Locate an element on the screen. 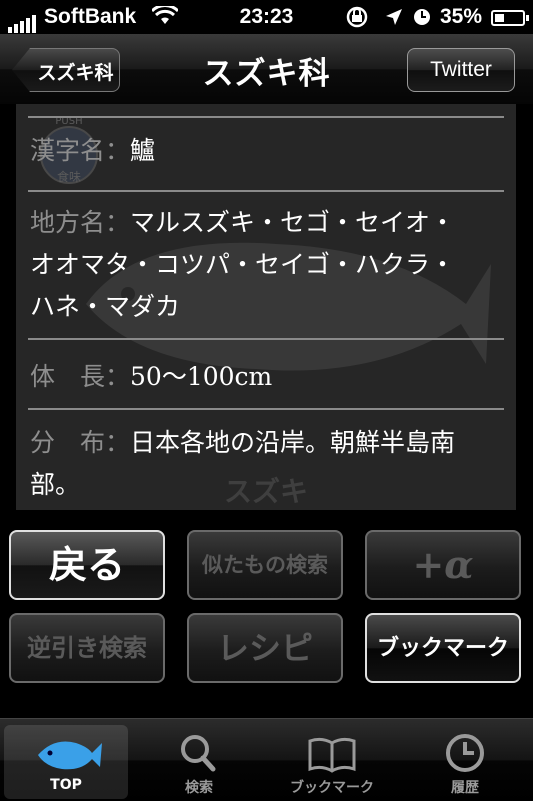  clock-icon is located at coordinates (465, 753).